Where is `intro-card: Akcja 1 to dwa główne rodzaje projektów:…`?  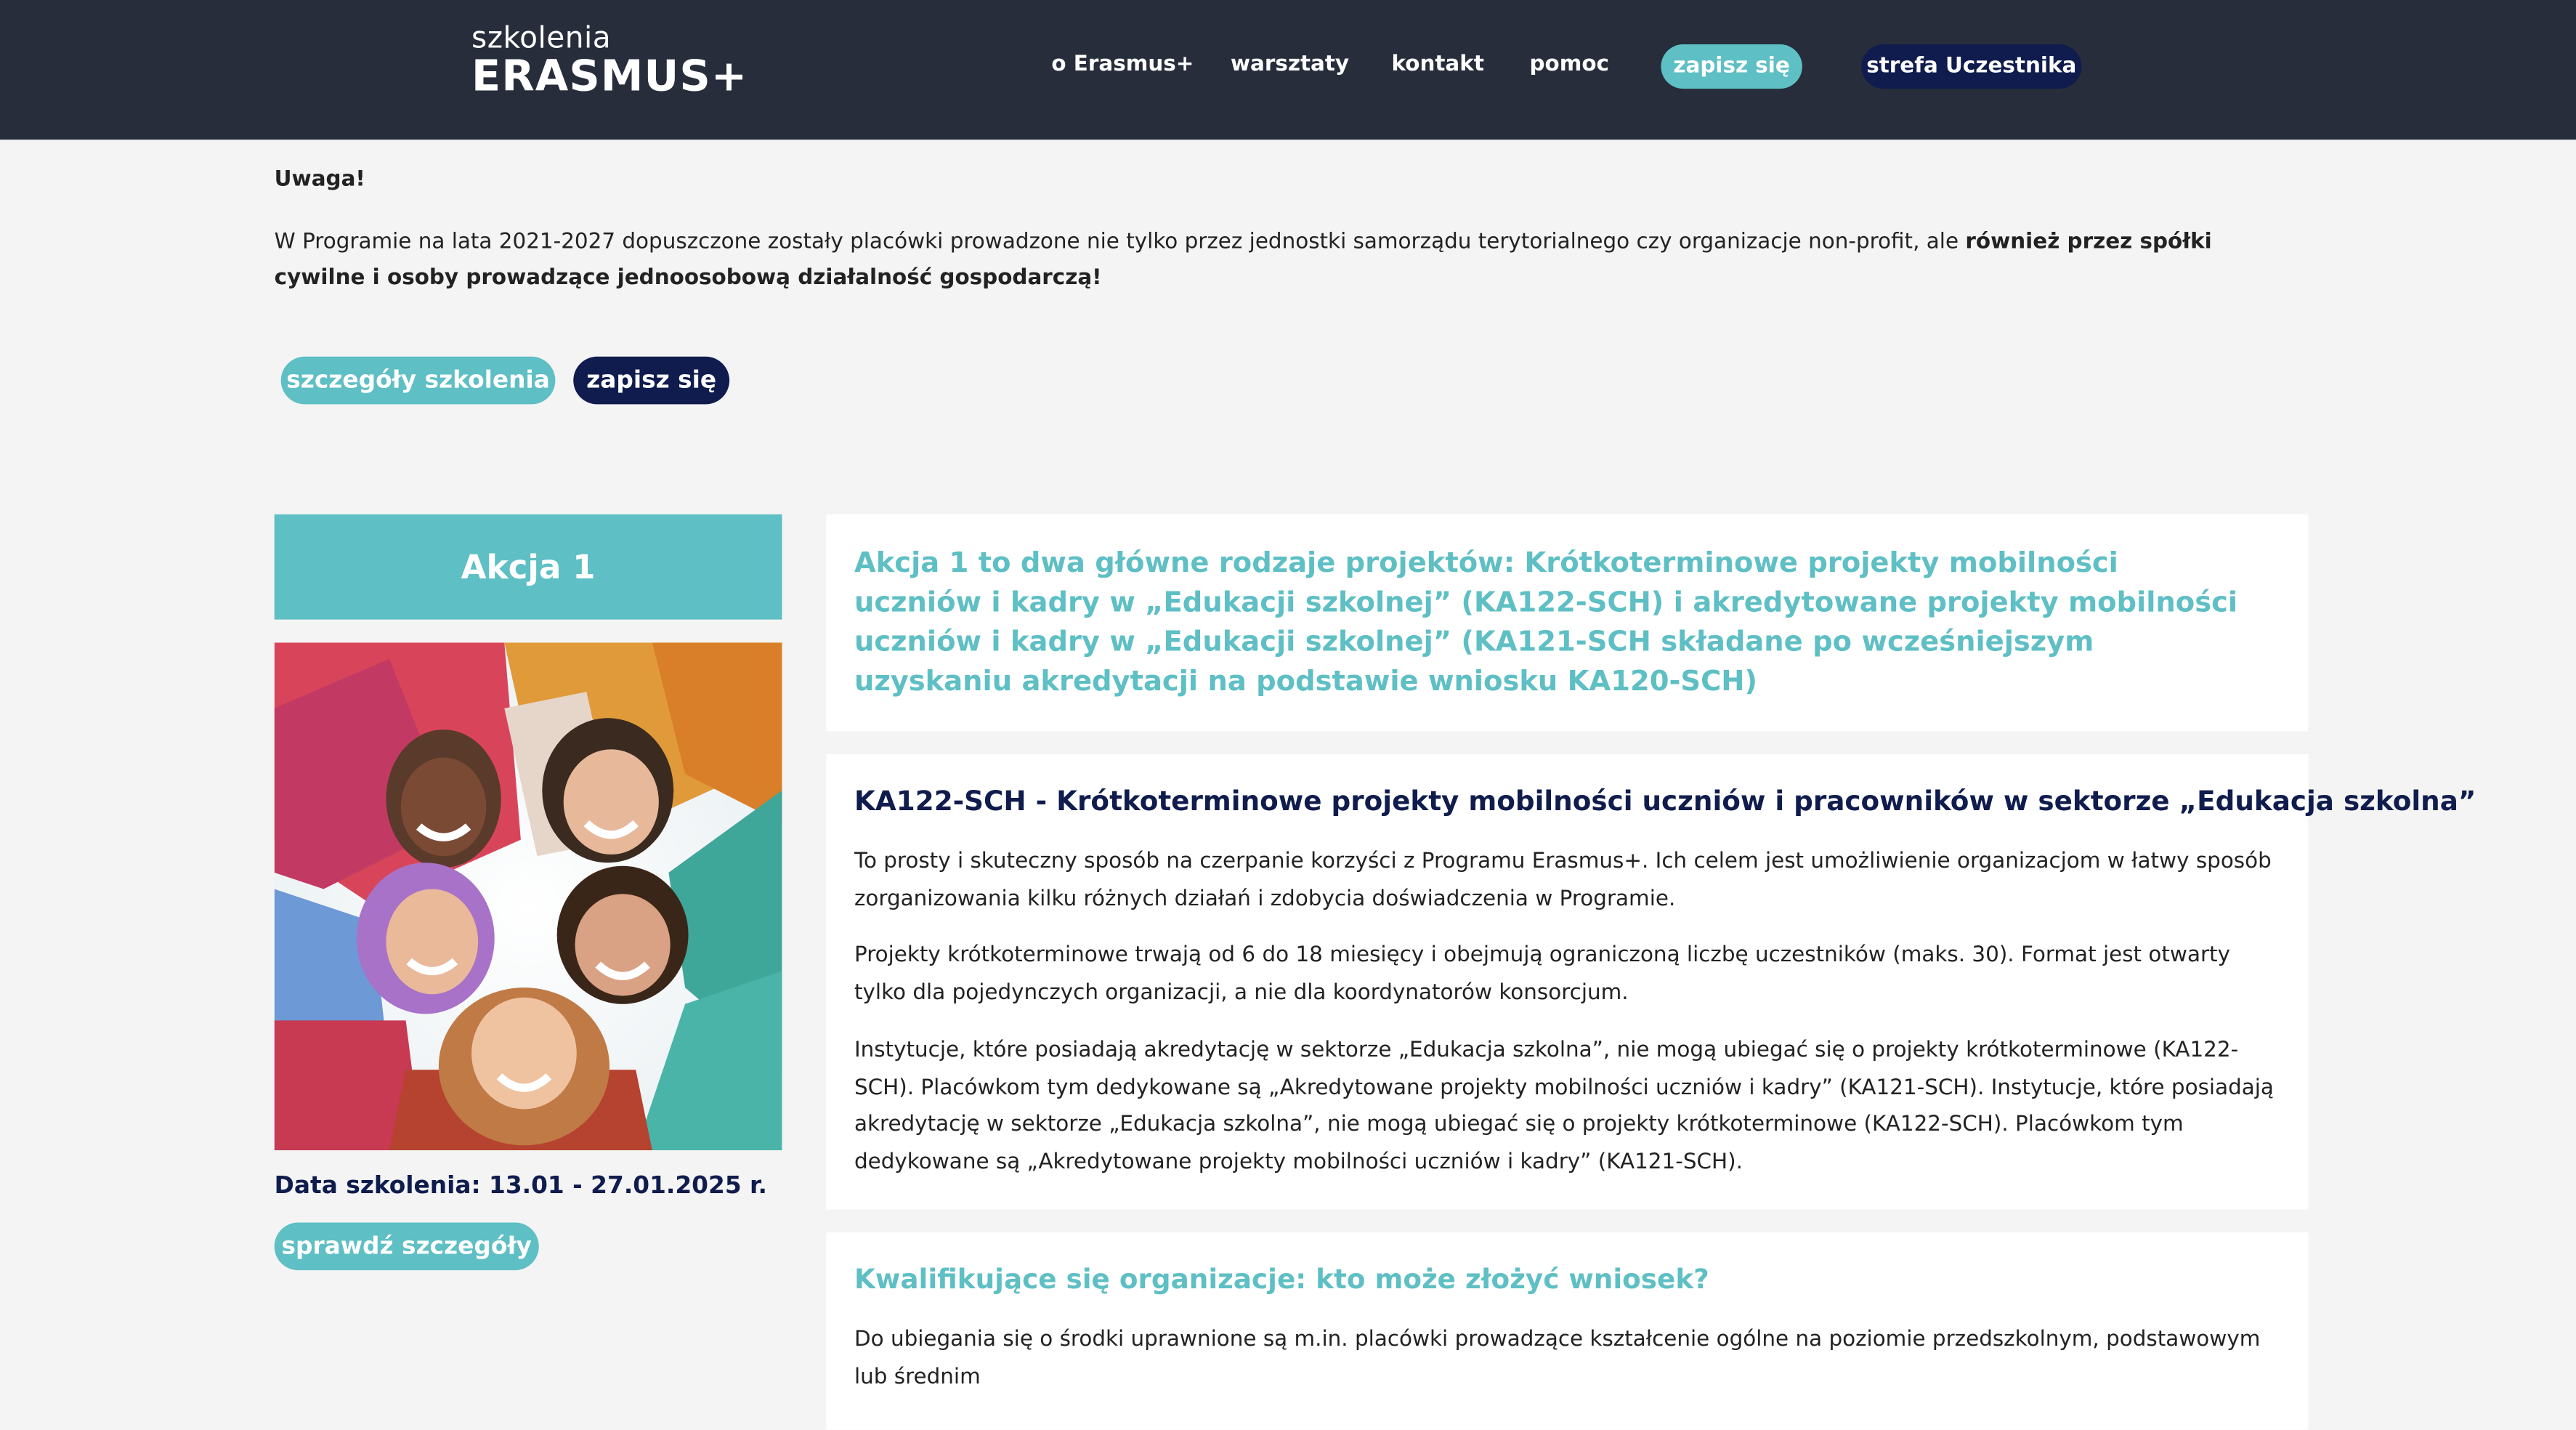
intro-card: Akcja 1 to dwa główne rodzaje projektów:… is located at coordinates (1567, 623).